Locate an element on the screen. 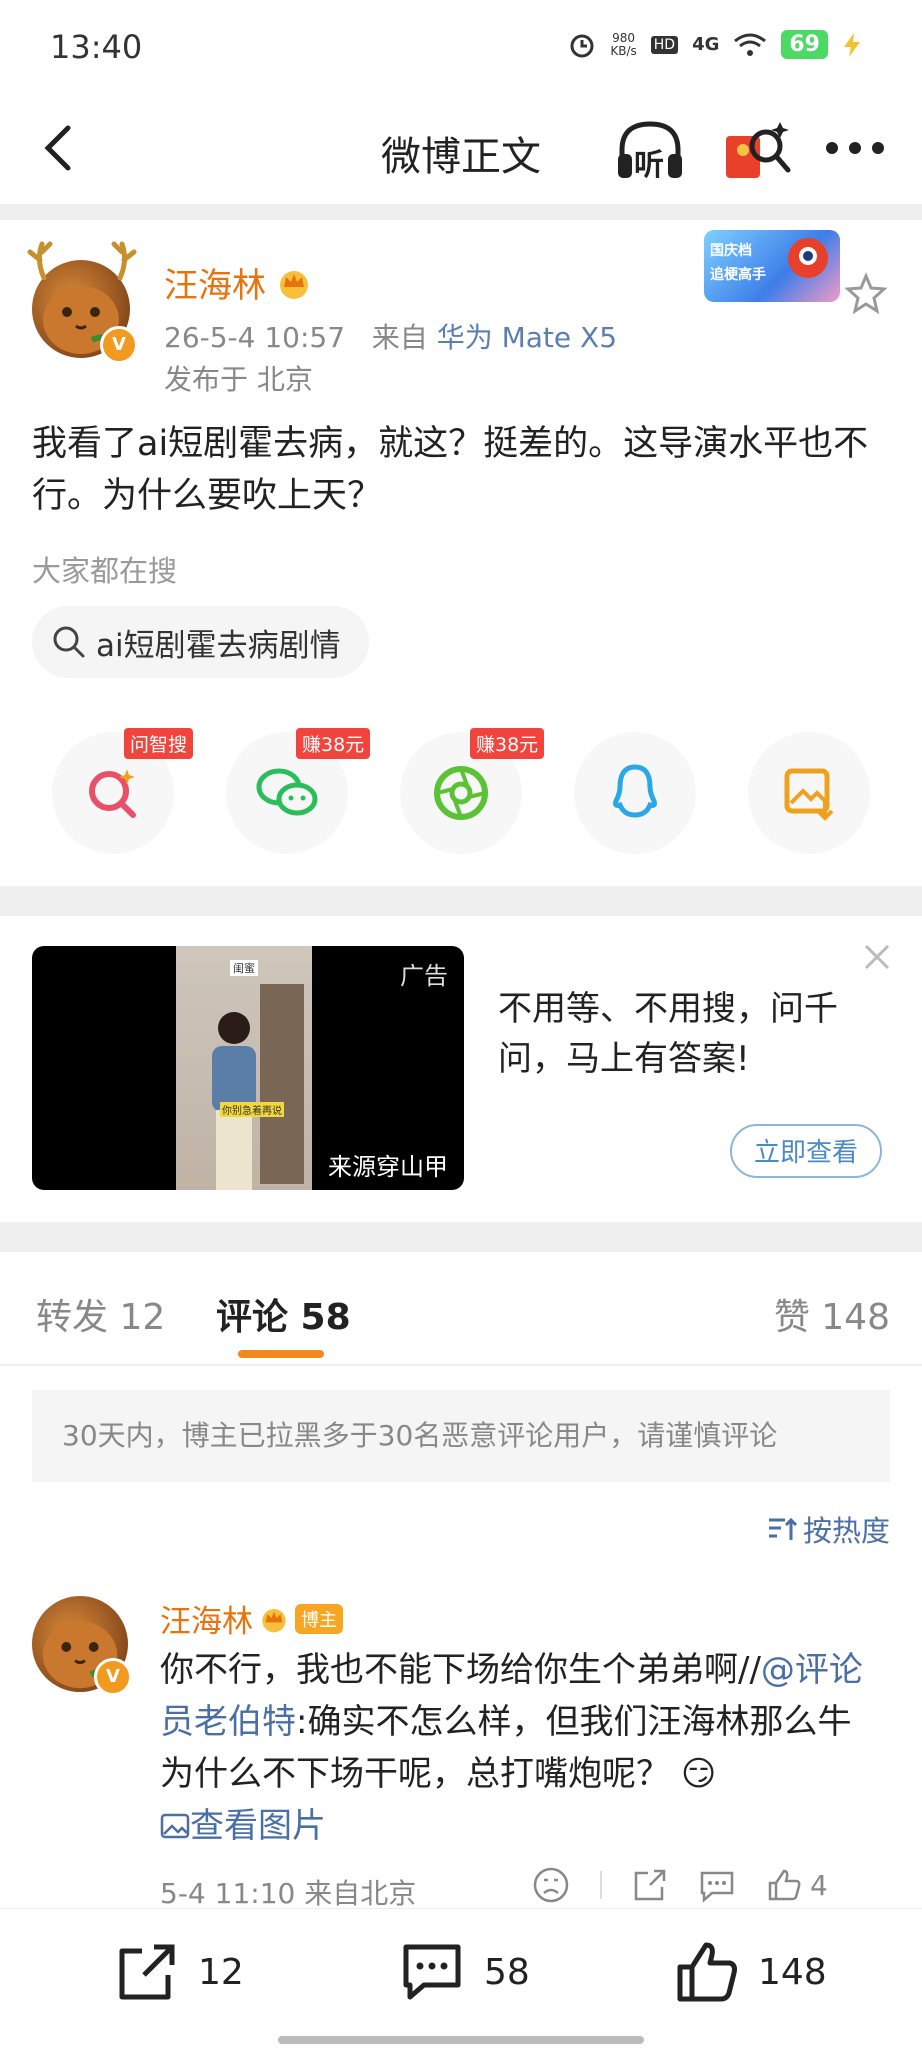  view-image-link: 查看图片 is located at coordinates (243, 1826).